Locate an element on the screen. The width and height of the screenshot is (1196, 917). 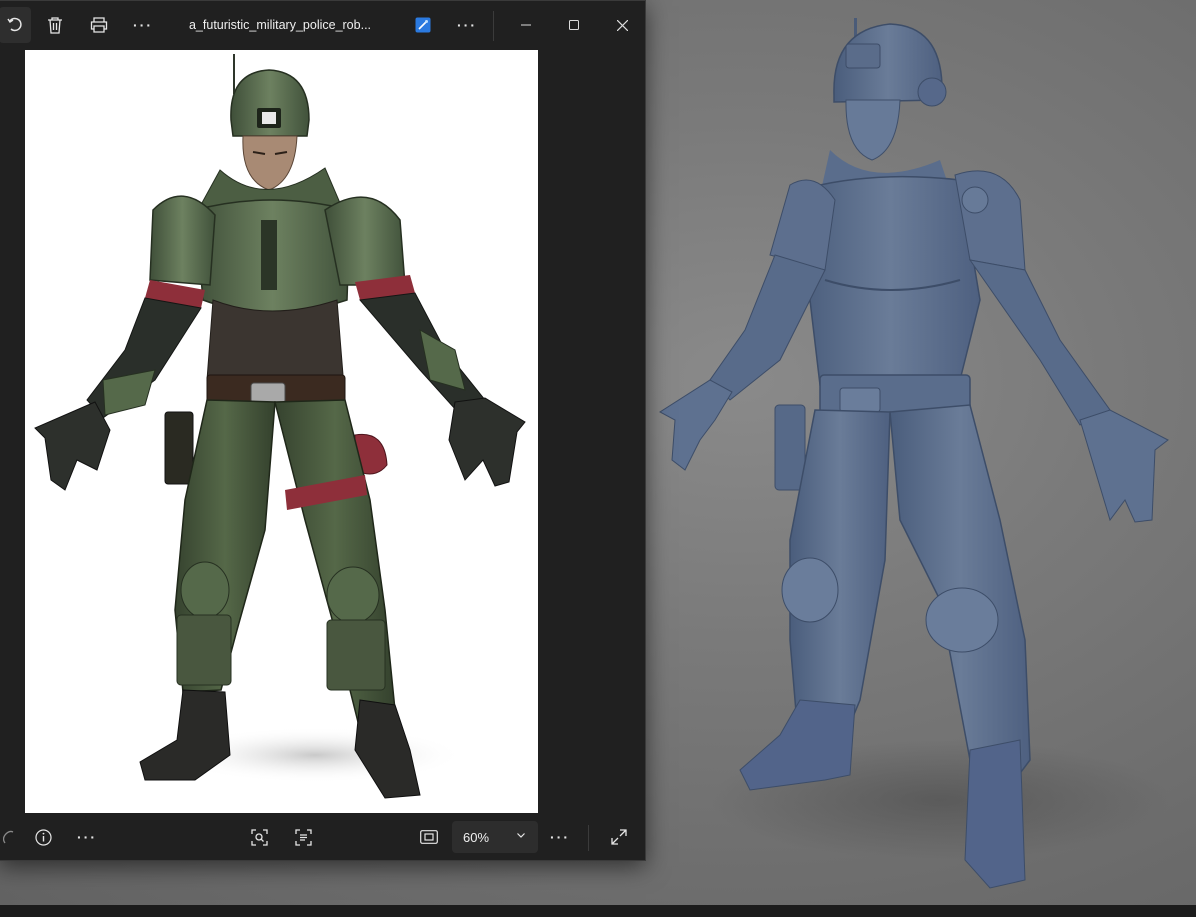
visual-search-button is located at coordinates (259, 837).